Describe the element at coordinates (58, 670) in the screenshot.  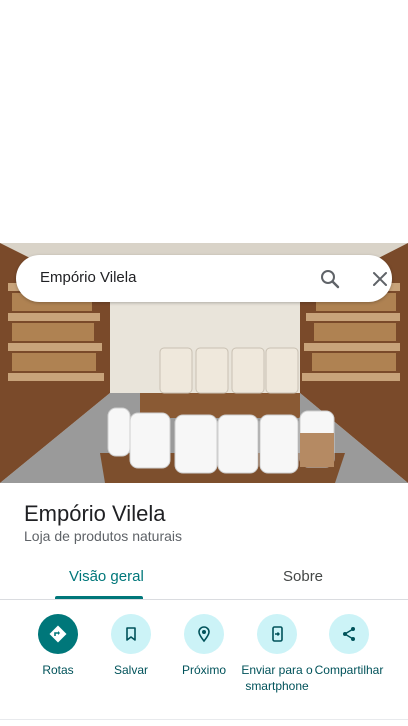
I see `directions-label: Rotas` at that location.